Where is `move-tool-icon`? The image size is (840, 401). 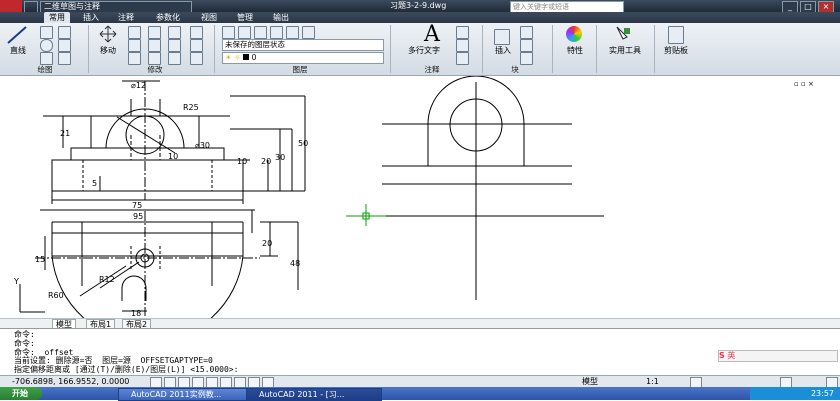 move-tool-icon is located at coordinates (108, 34).